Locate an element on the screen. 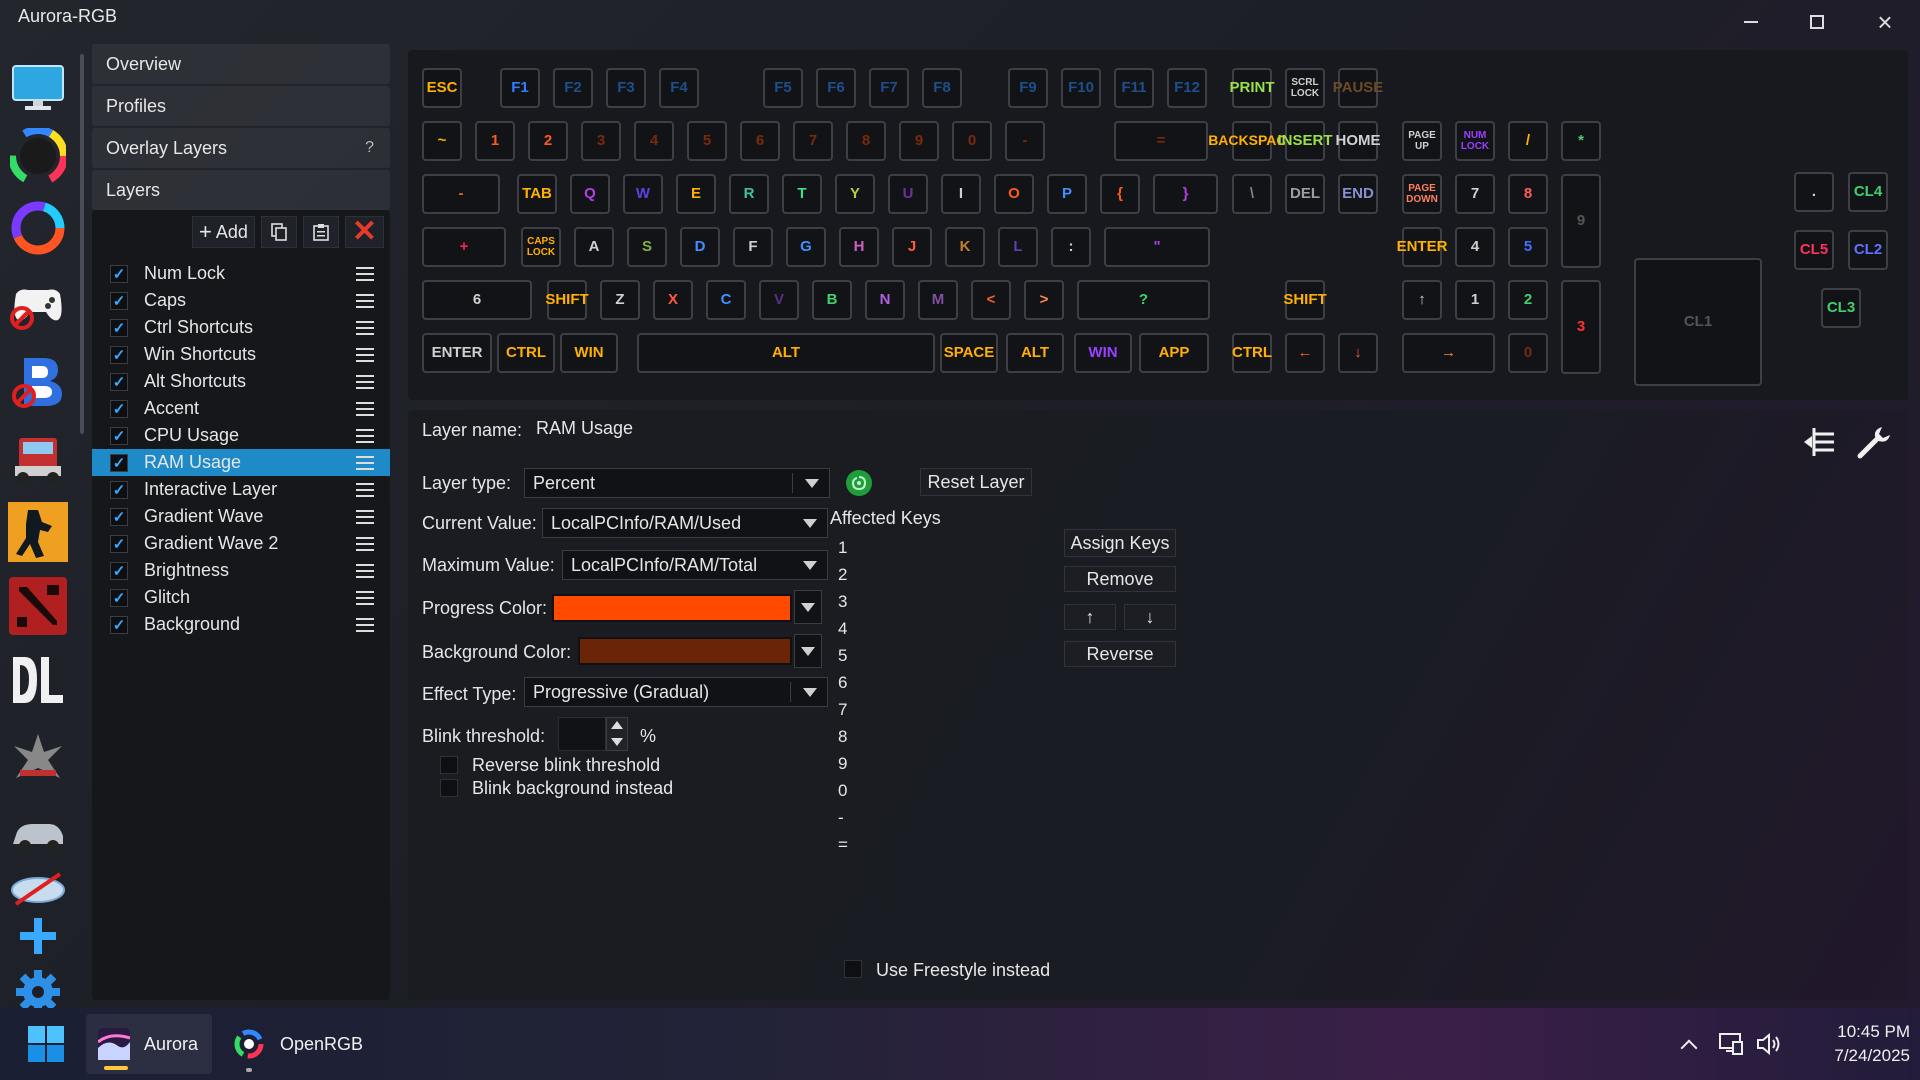  key-f5: F5 is located at coordinates (783, 88).